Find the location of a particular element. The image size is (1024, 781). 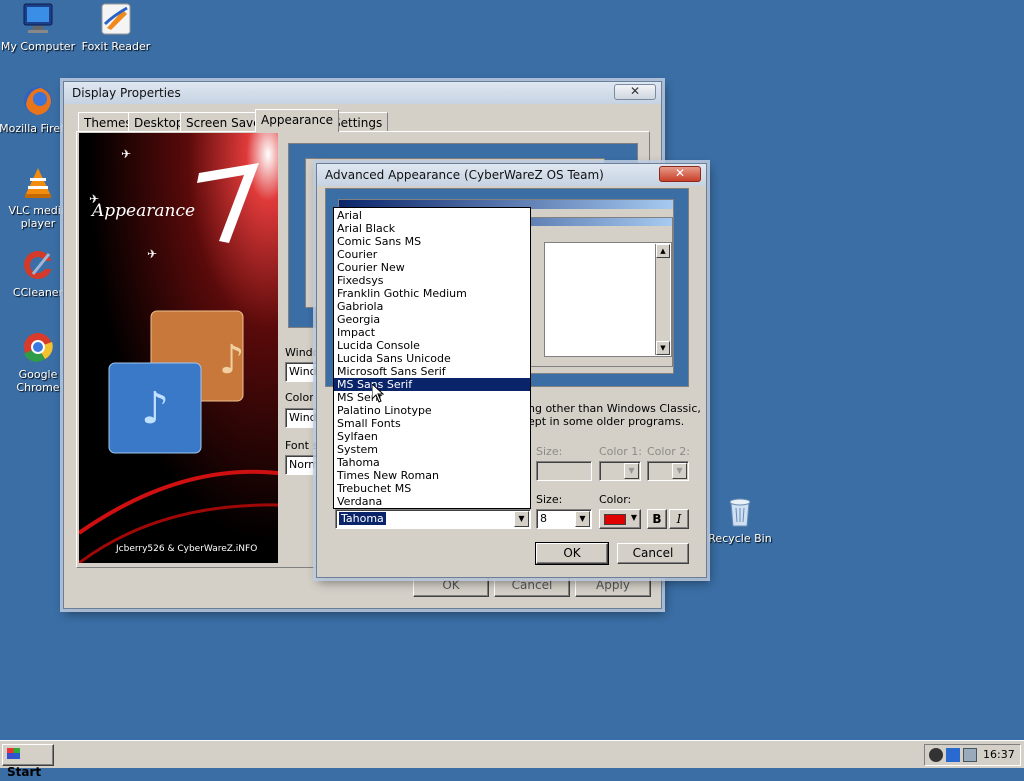

font-list-item: Arial Black is located at coordinates (432, 228).